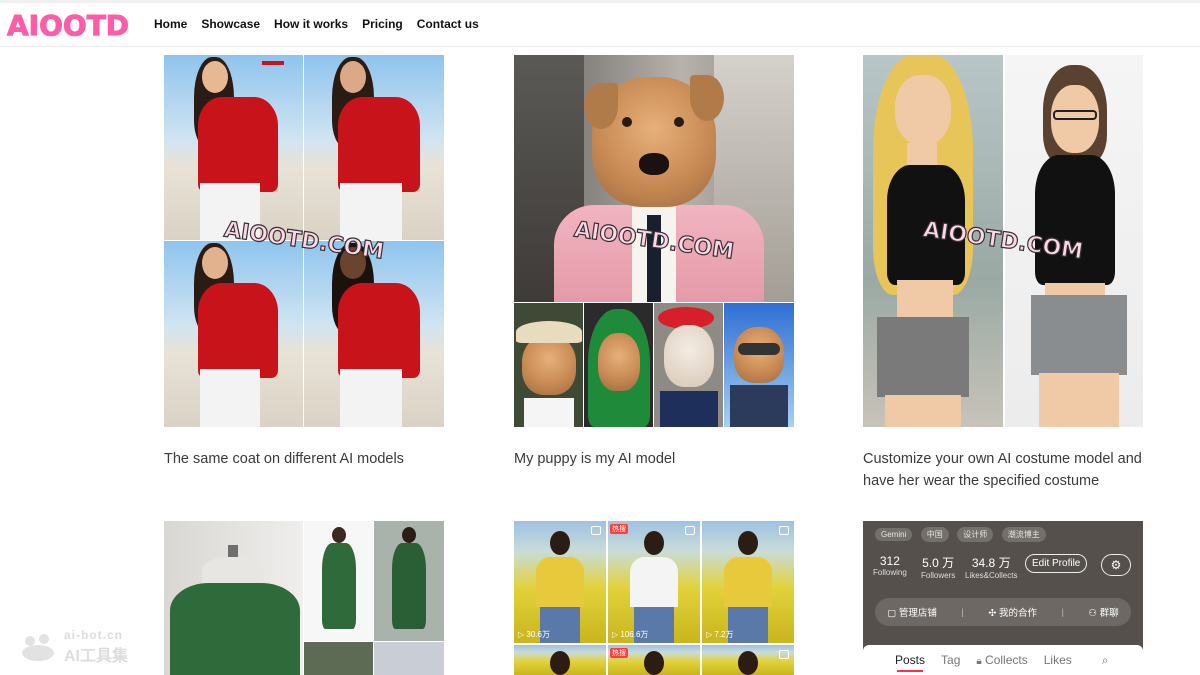 This screenshot has width=1200, height=675. Describe the element at coordinates (654, 582) in the screenshot. I see `video-thumb: 热搜 ▷ 106.6万` at that location.